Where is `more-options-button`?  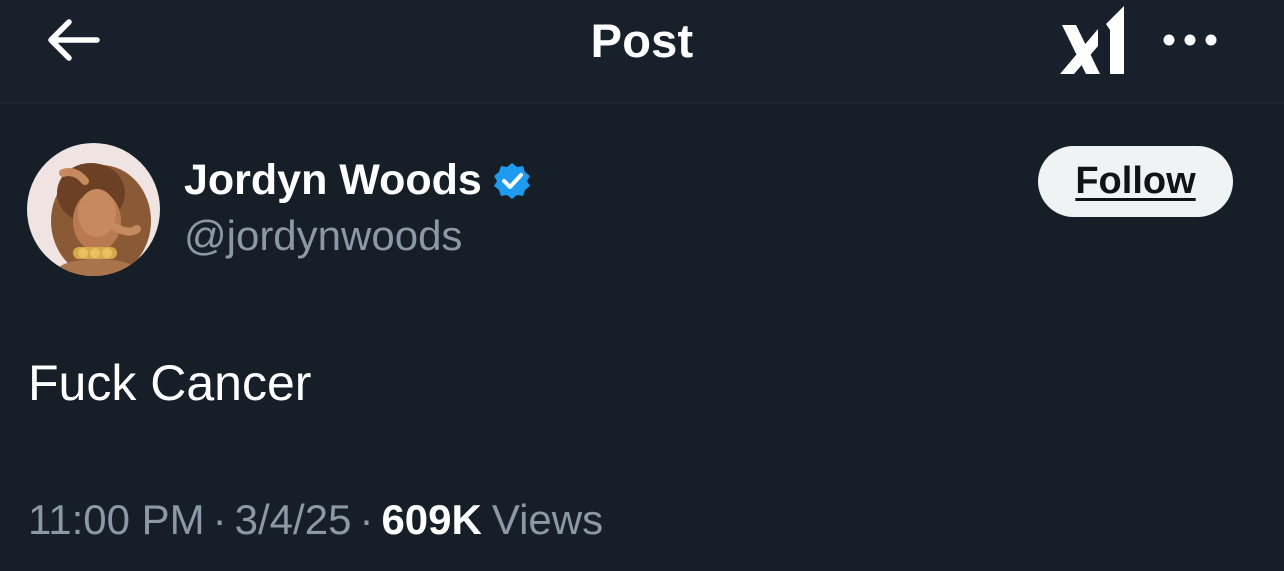 more-options-button is located at coordinates (1190, 40).